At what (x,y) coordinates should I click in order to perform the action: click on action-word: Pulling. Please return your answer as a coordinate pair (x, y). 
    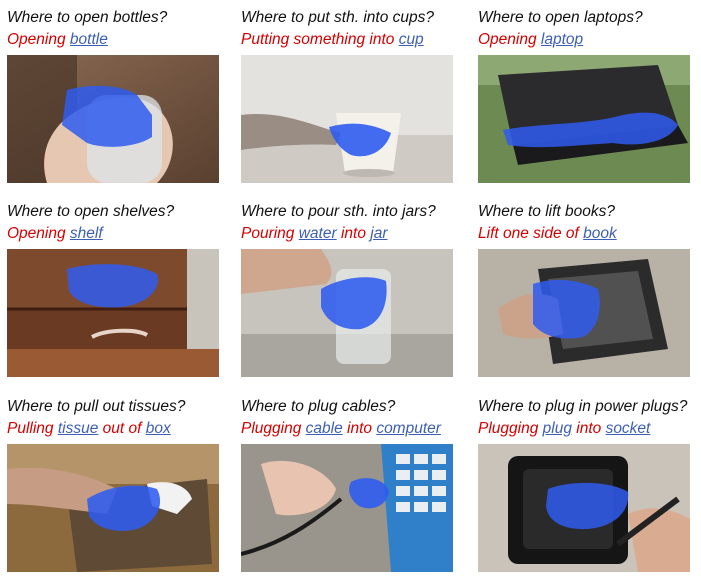
    Looking at the image, I should click on (32, 428).